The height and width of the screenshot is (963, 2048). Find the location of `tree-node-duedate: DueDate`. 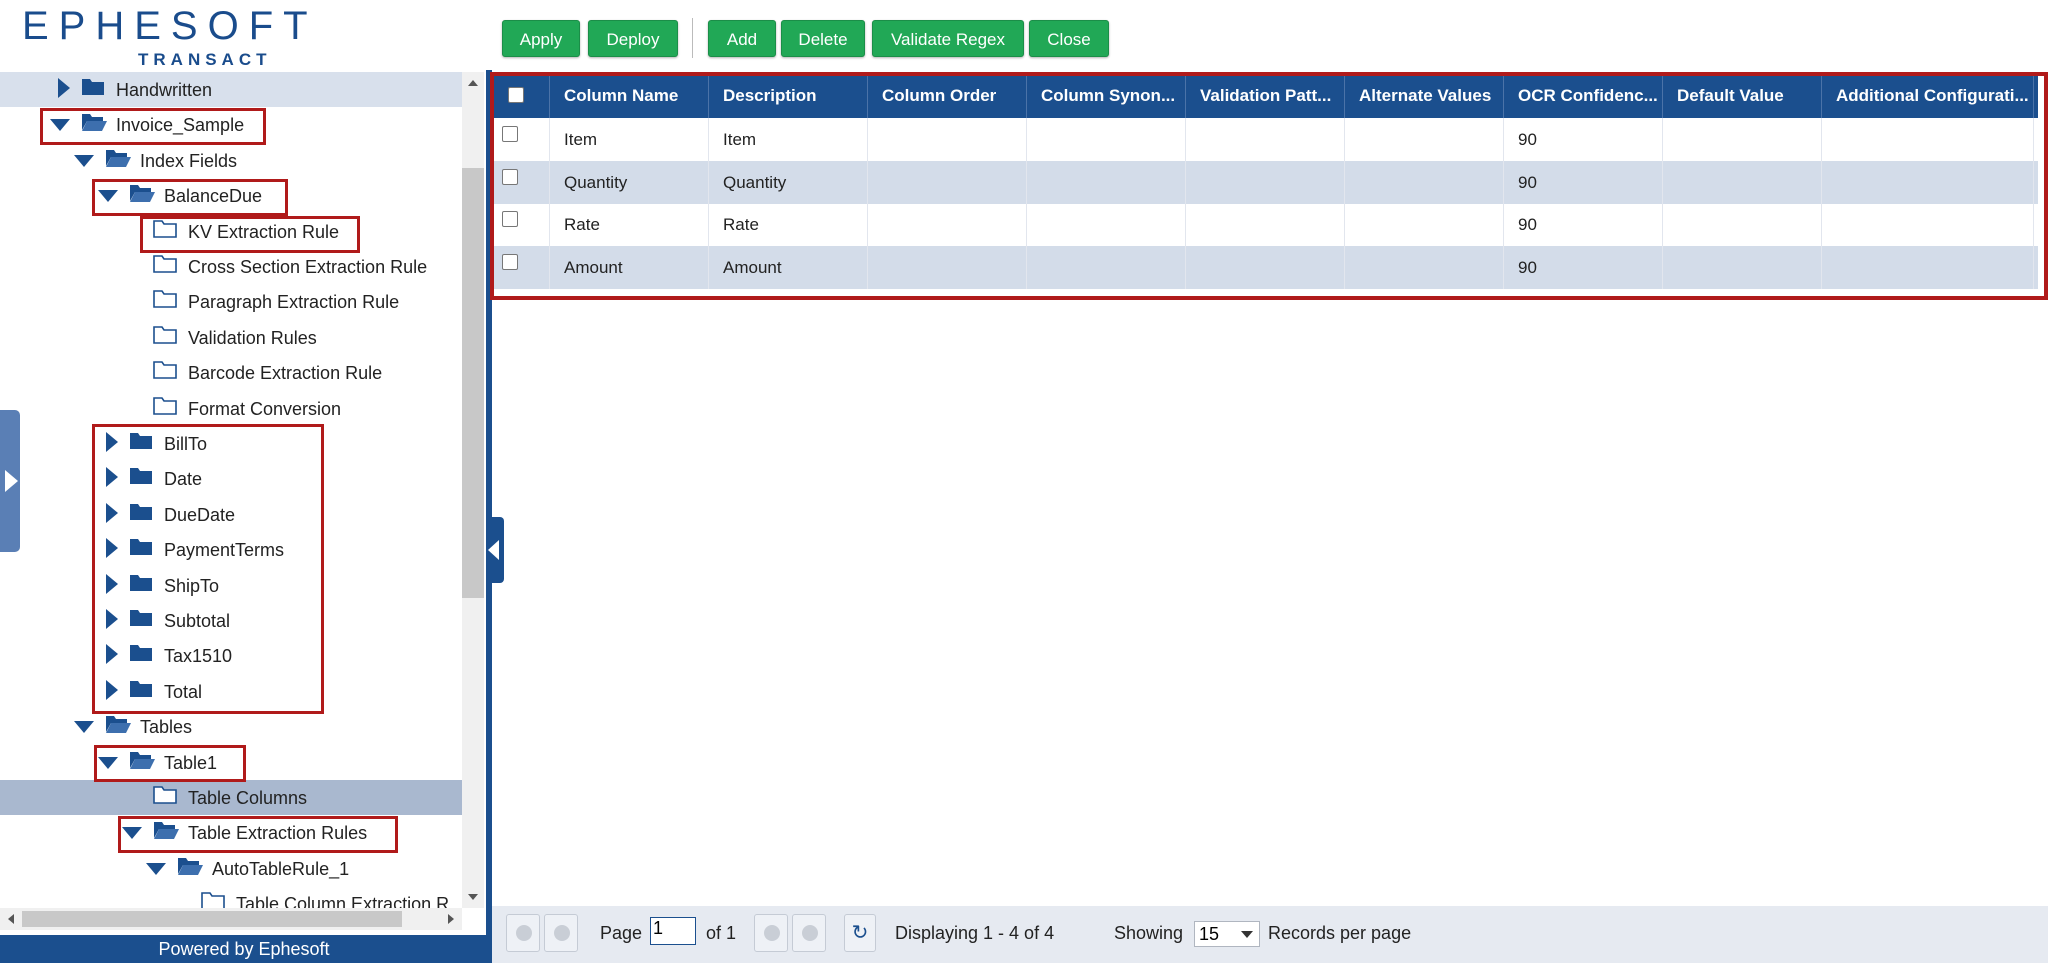

tree-node-duedate: DueDate is located at coordinates (231, 514).